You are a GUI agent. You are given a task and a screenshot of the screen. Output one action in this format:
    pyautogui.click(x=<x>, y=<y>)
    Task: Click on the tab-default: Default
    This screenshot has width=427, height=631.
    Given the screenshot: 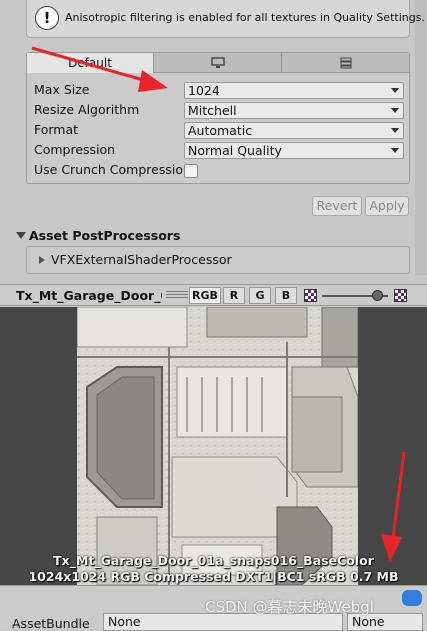 What is the action you would take?
    pyautogui.click(x=90, y=63)
    